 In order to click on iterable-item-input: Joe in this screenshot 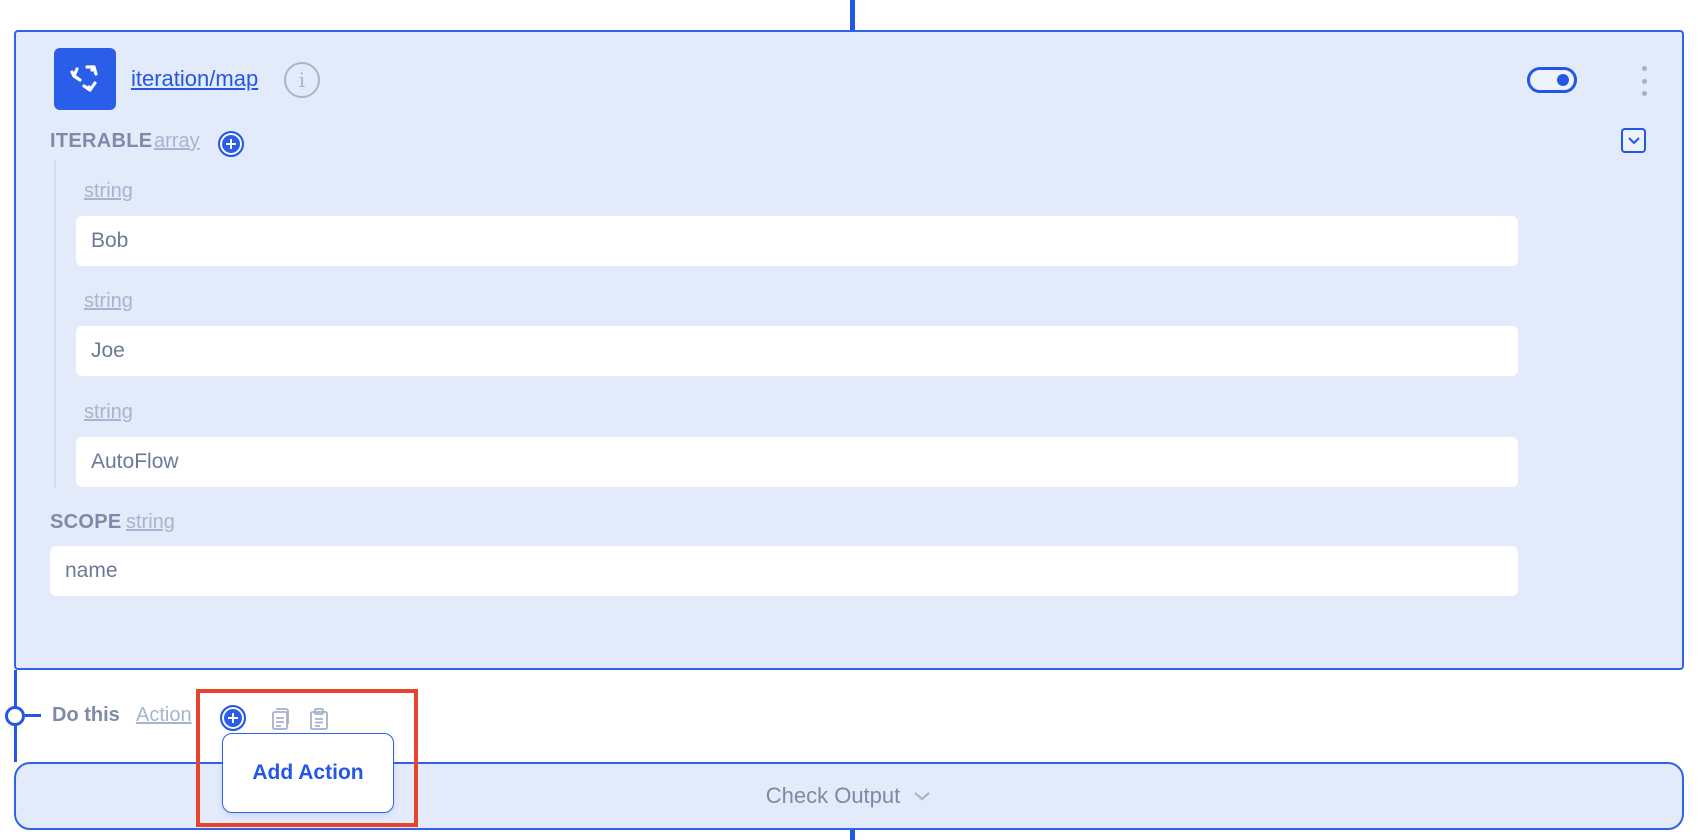, I will do `click(797, 351)`.